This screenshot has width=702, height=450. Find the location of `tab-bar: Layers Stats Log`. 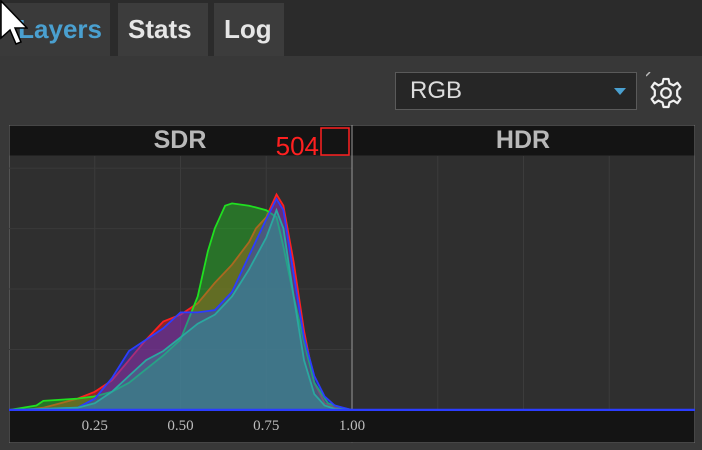

tab-bar: Layers Stats Log is located at coordinates (351, 28).